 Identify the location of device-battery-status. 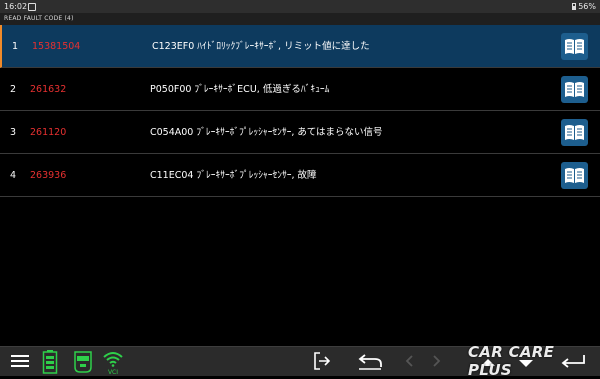
(50, 361).